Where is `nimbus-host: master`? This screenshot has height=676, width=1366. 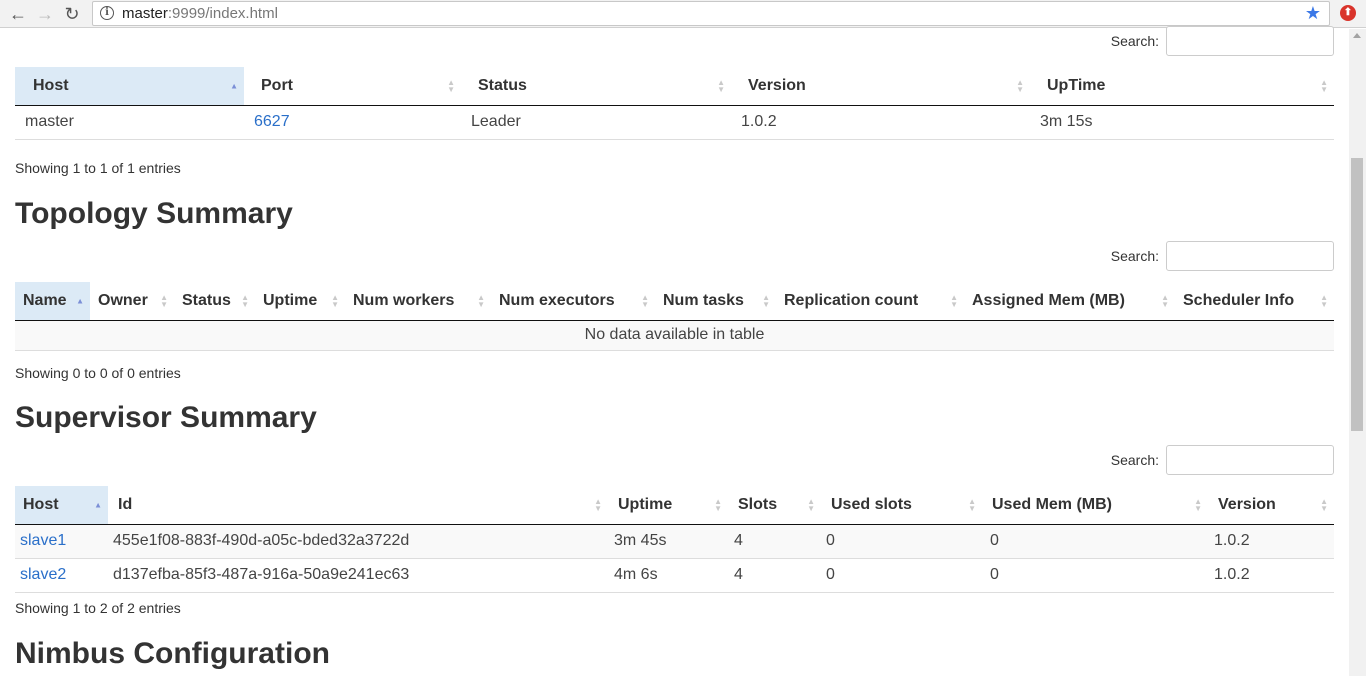 nimbus-host: master is located at coordinates (129, 122).